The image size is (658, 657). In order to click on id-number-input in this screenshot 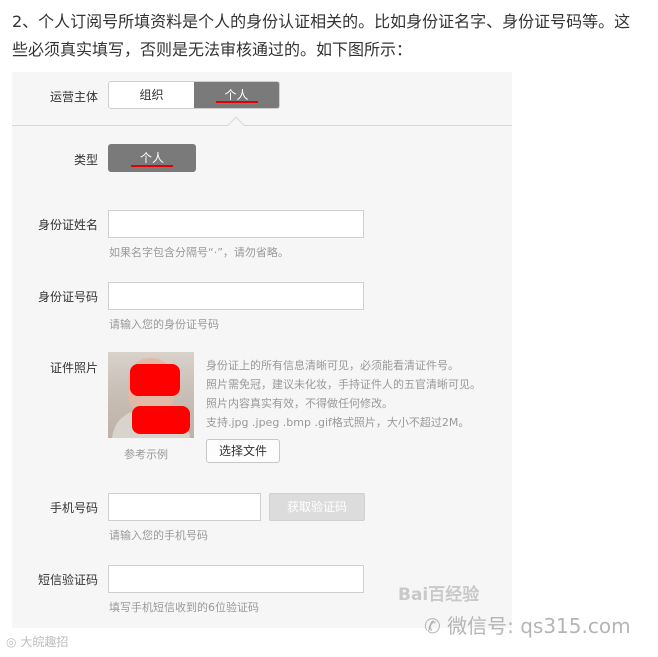, I will do `click(236, 296)`.